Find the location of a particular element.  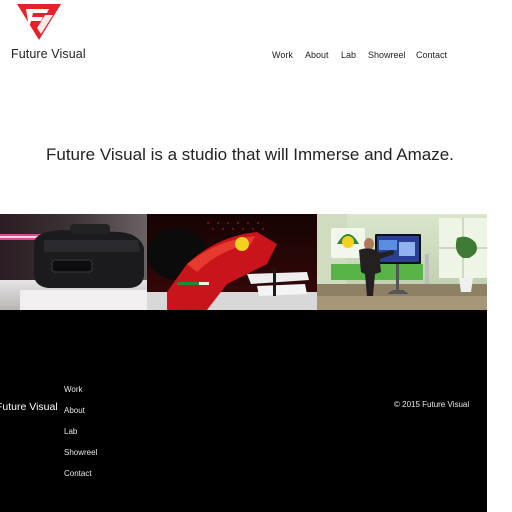

nav-item-showreel: Showreel is located at coordinates (387, 55).